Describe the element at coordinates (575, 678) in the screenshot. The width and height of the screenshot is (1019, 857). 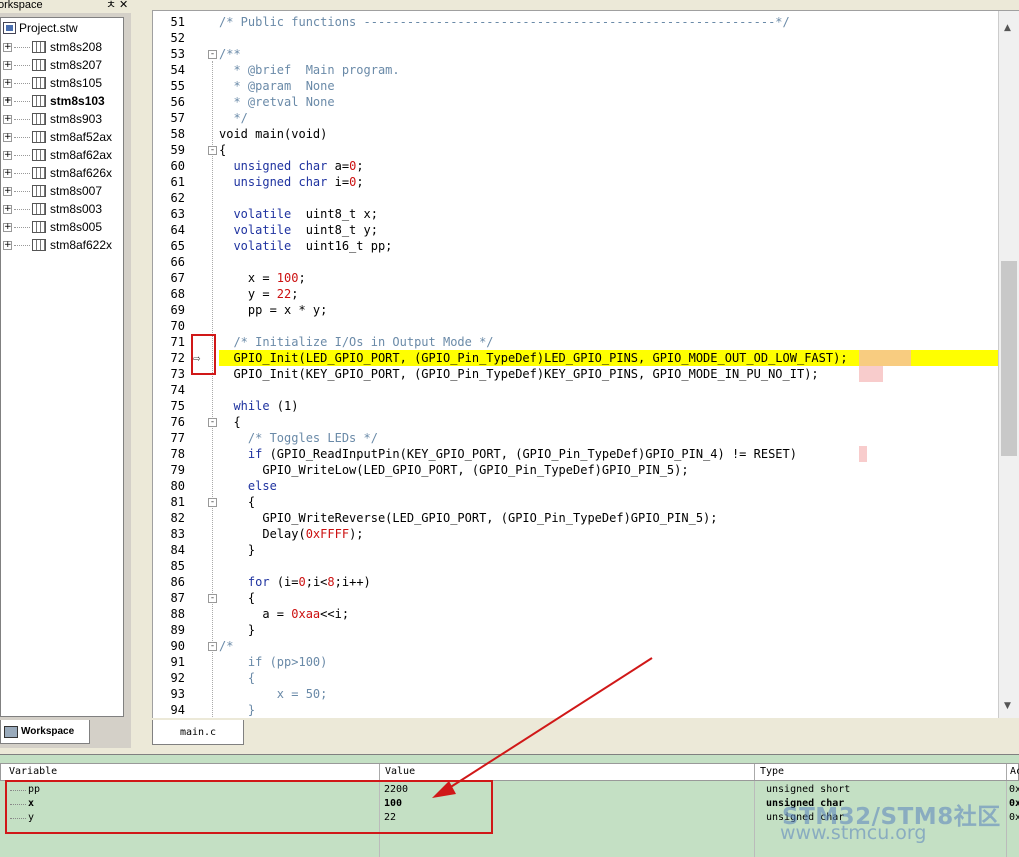
I see `code-line: 92 {` at that location.